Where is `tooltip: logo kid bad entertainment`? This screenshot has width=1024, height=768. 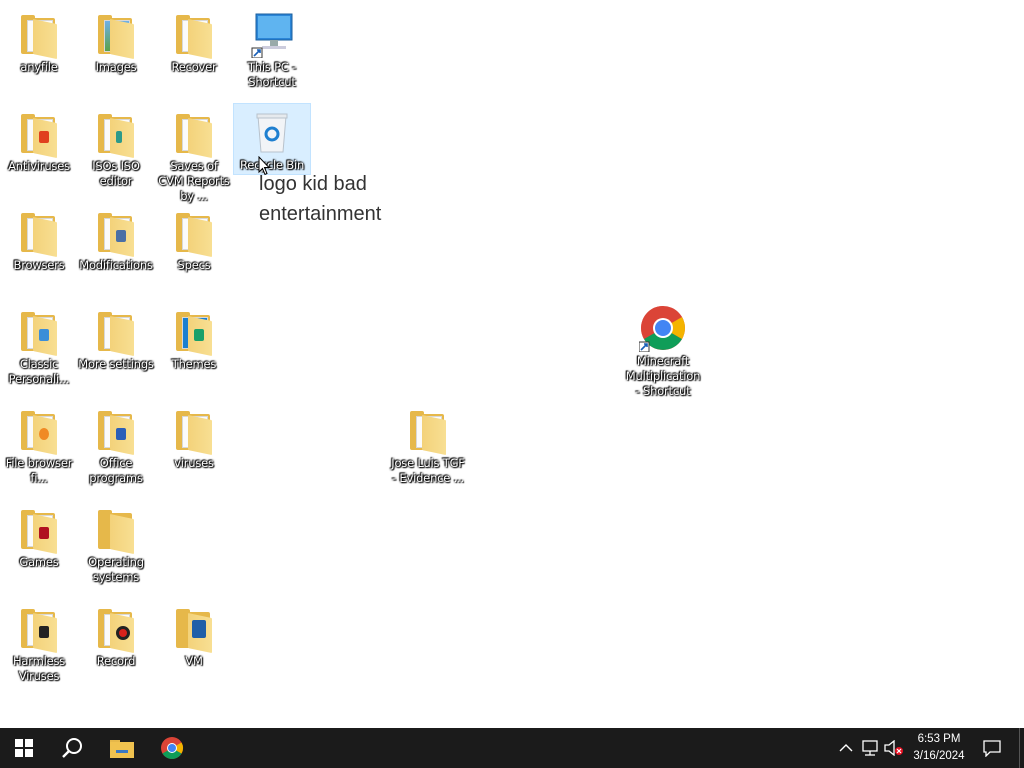
tooltip: logo kid bad entertainment is located at coordinates (320, 199).